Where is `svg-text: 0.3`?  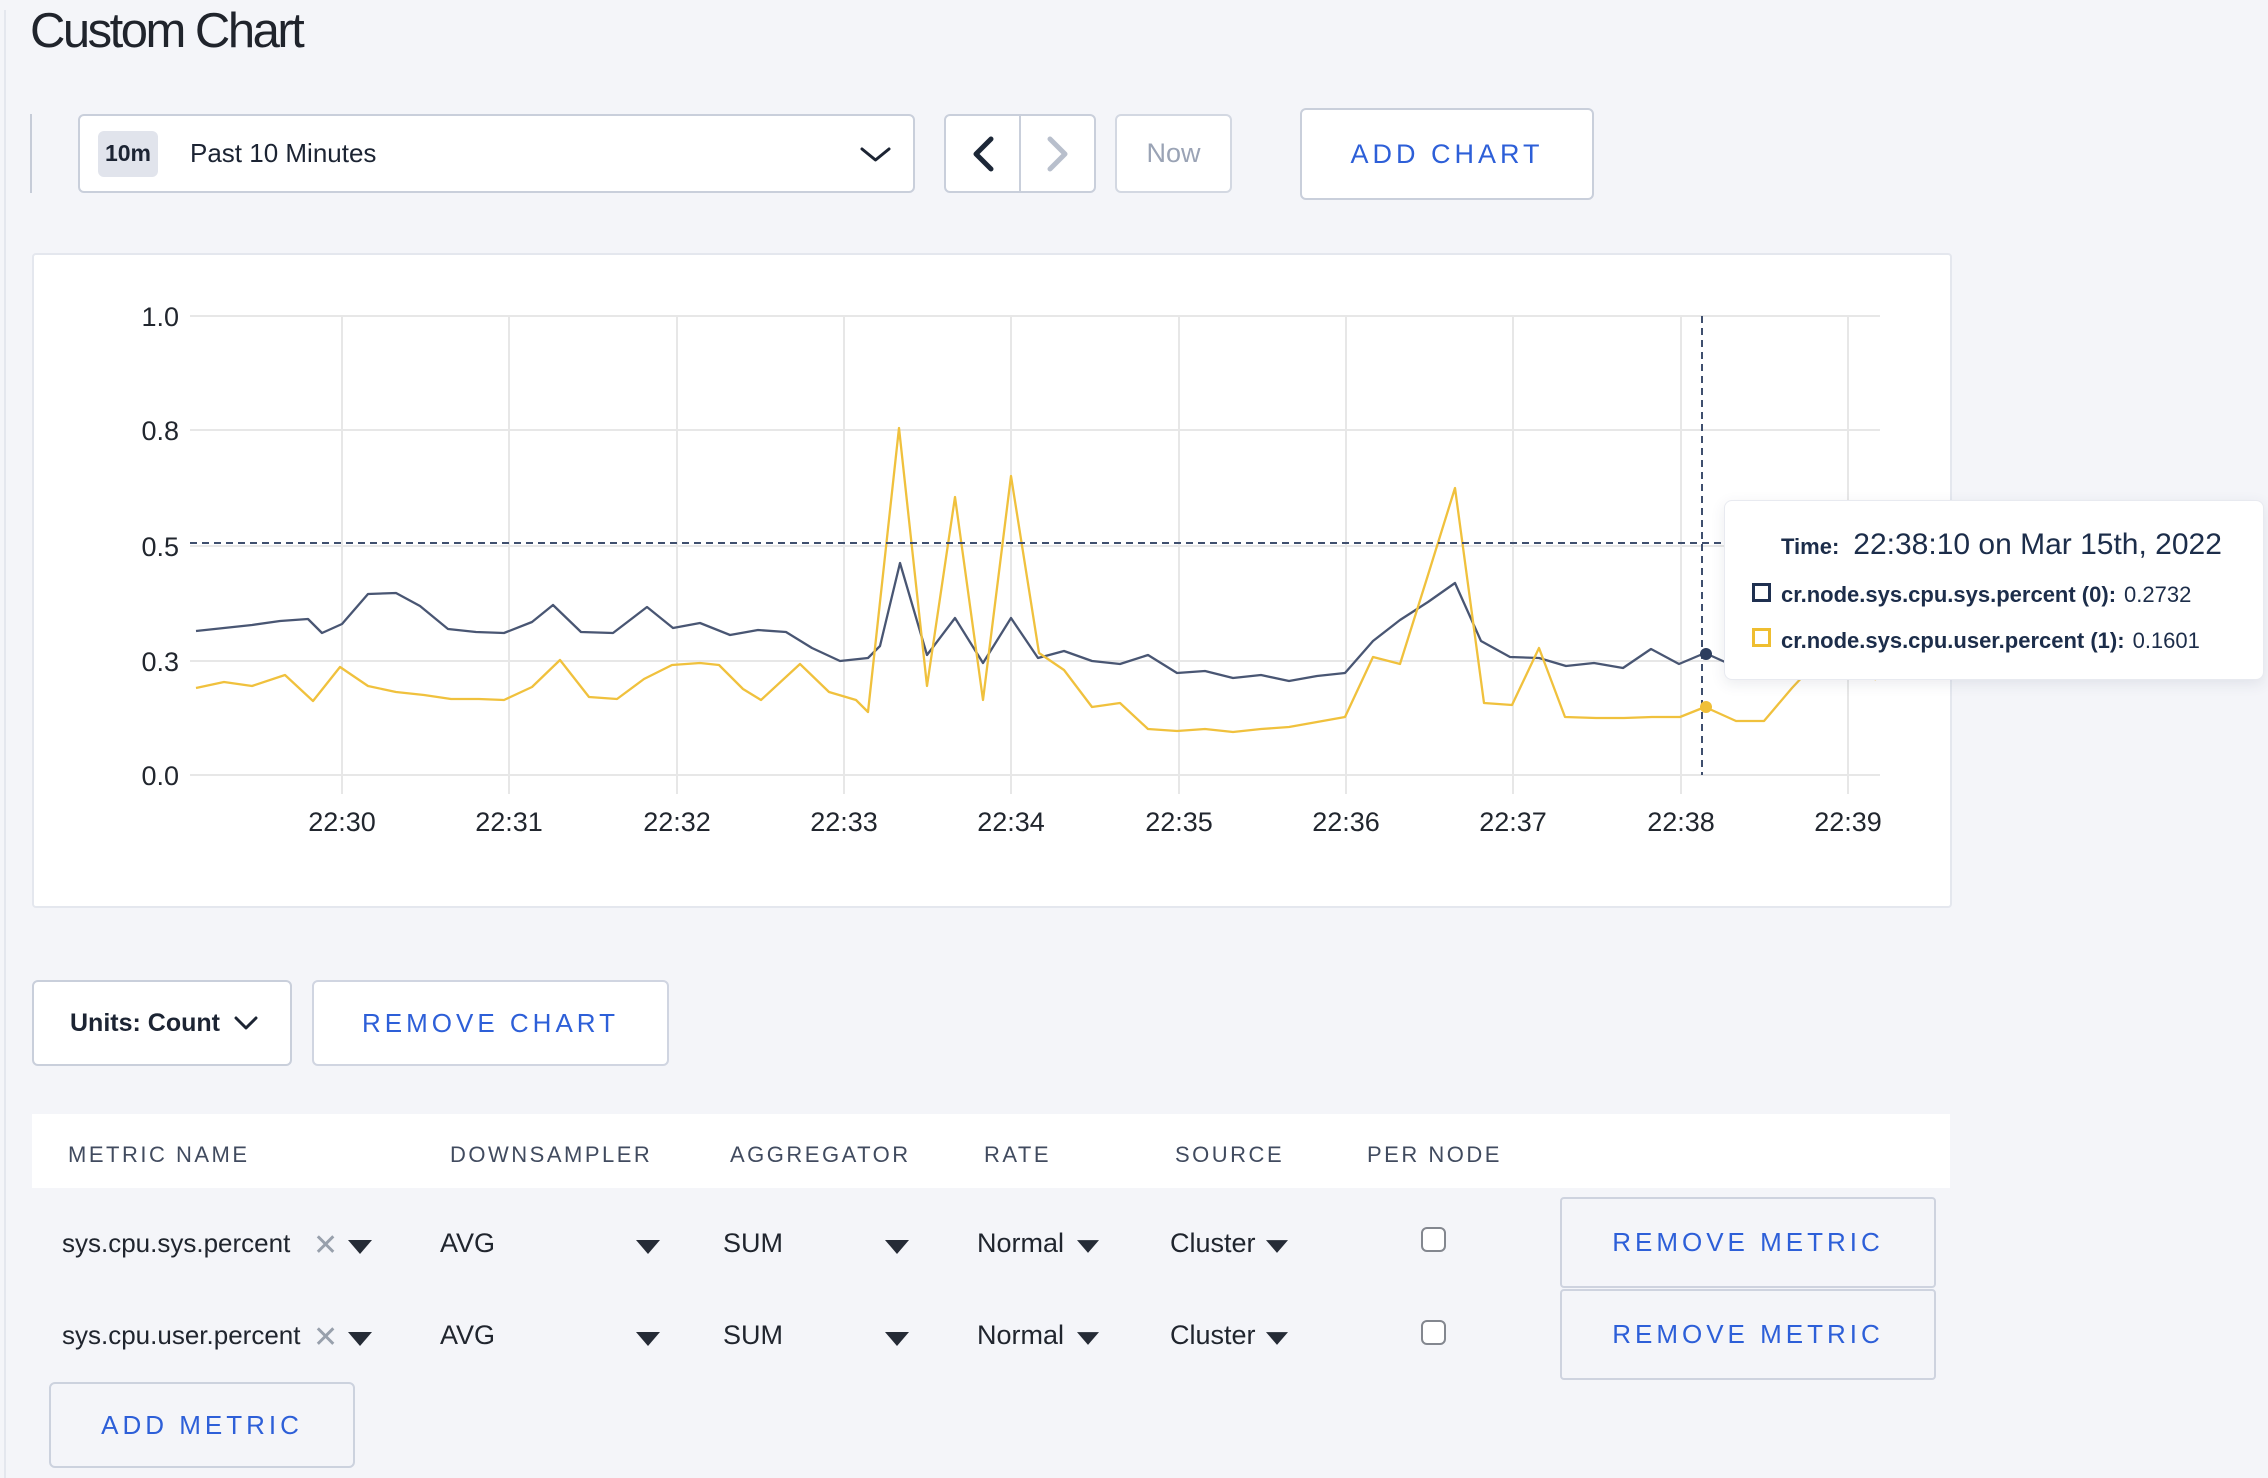
svg-text: 0.3 is located at coordinates (160, 662).